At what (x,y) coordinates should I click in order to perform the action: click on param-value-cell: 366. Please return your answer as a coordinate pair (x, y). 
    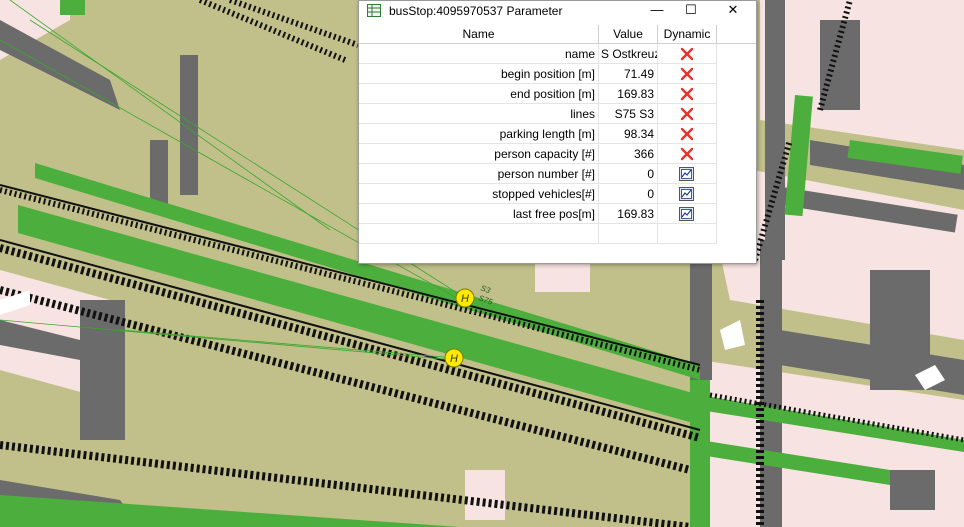
    Looking at the image, I should click on (628, 154).